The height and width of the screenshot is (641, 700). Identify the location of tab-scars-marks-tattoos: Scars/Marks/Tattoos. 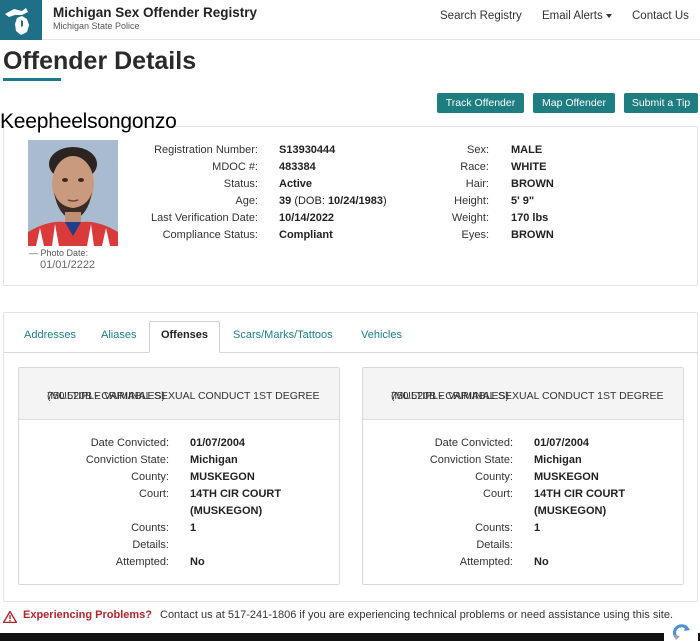
(283, 335).